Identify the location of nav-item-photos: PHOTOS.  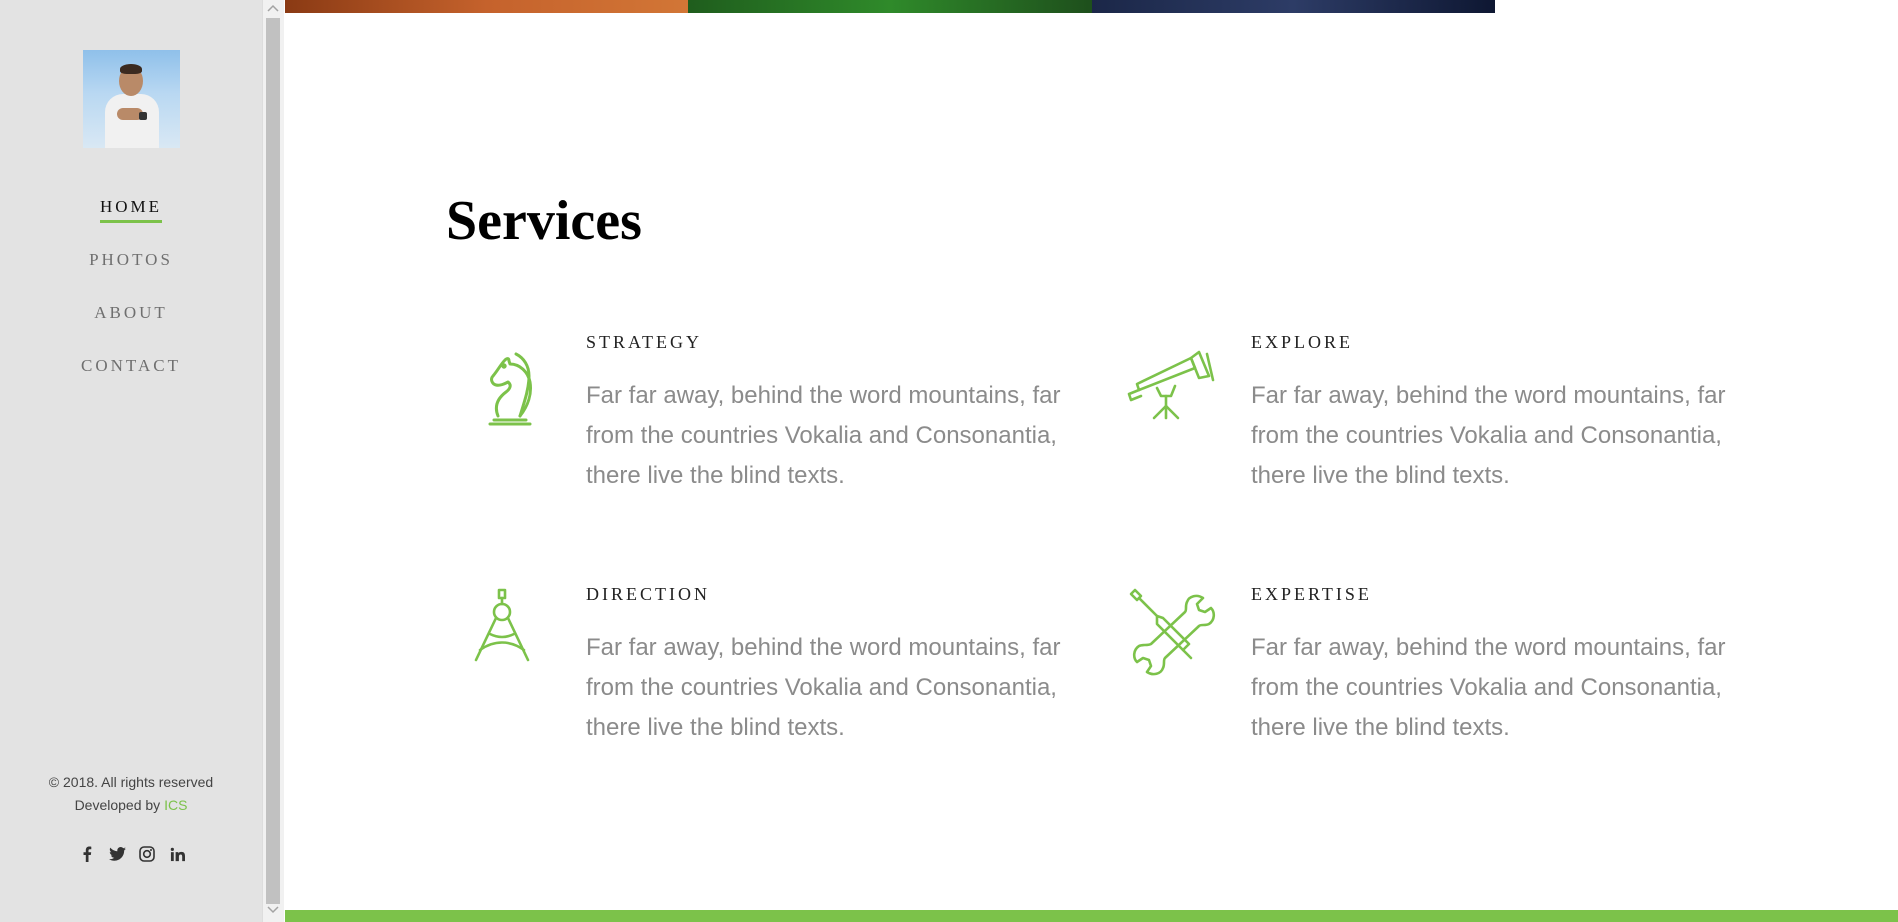
(131, 275).